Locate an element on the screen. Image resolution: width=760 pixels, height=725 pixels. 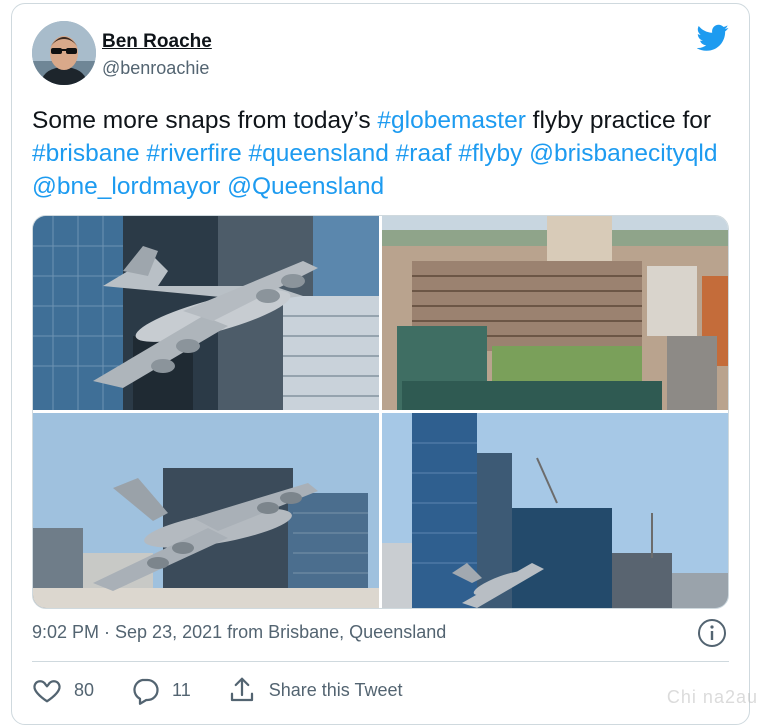
tweet-text-segment: flyby practice for is located at coordinates (618, 120).